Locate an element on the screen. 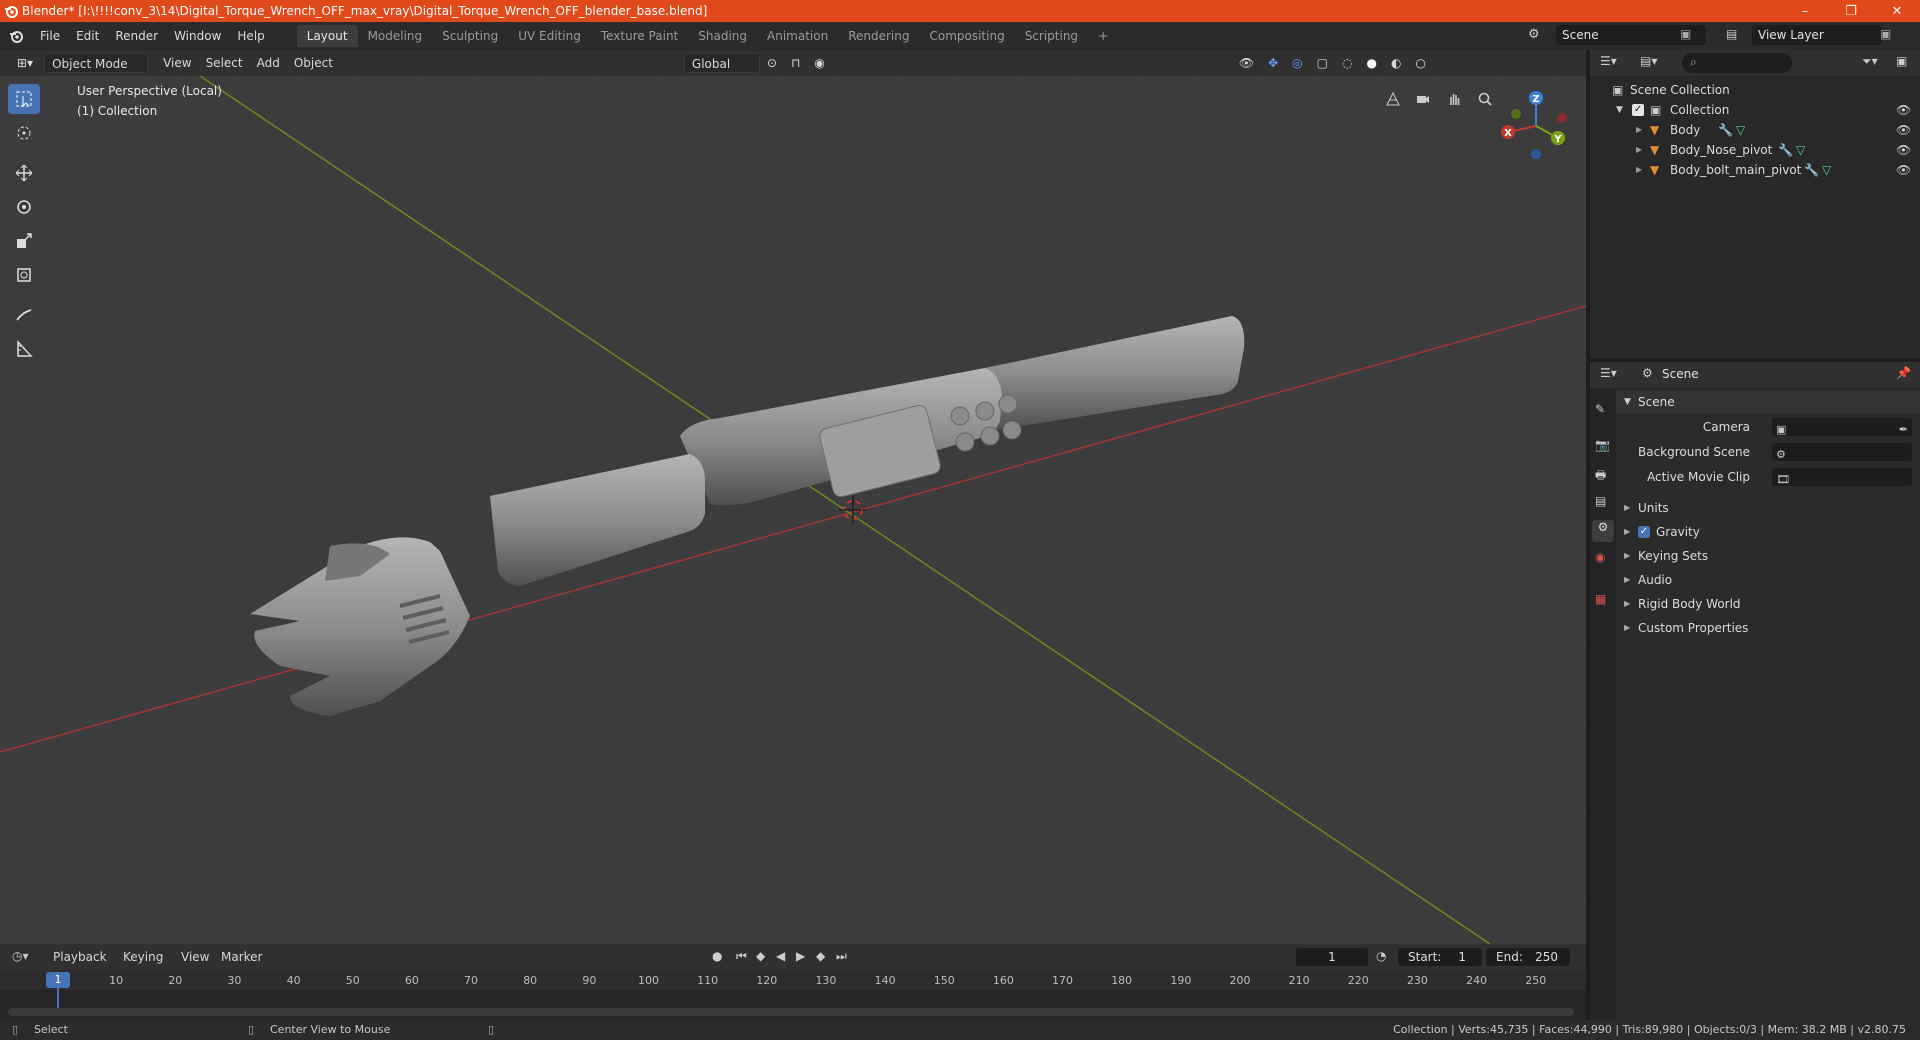 This screenshot has width=1920, height=1040. outliner-row-collection: ▼ ✓ ▣ Collection 👁 is located at coordinates (1755, 110).